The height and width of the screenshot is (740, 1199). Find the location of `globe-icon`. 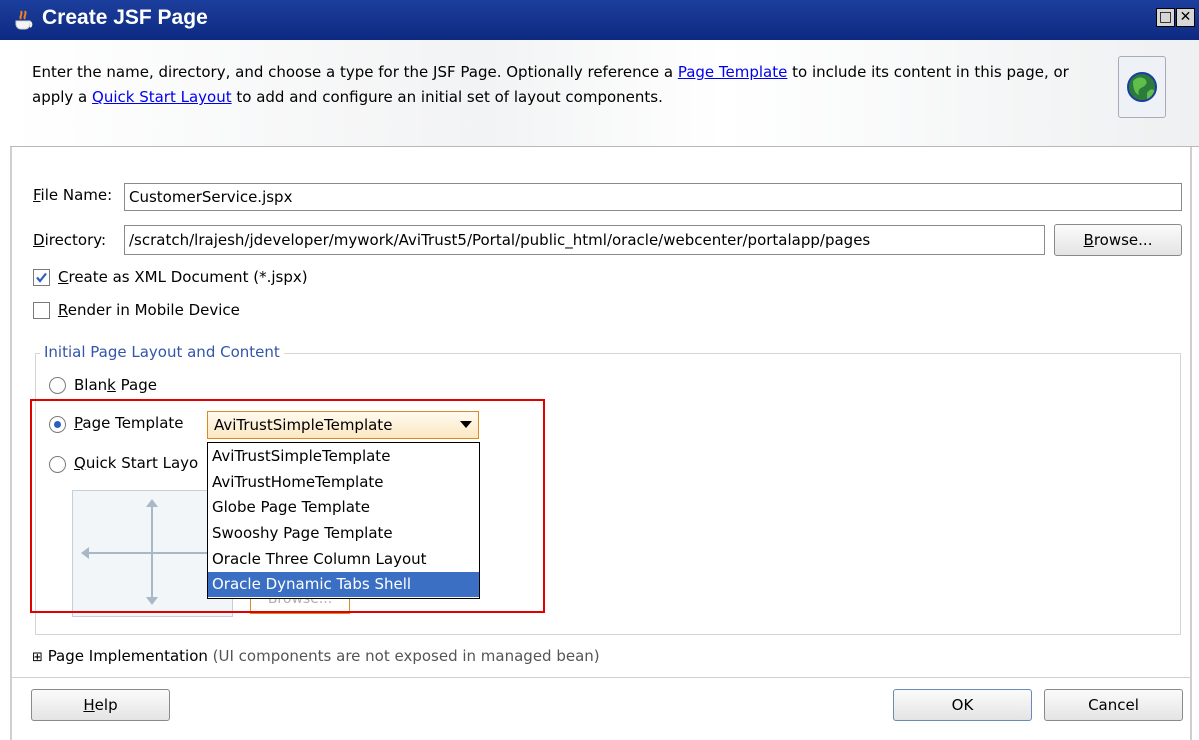

globe-icon is located at coordinates (1142, 87).